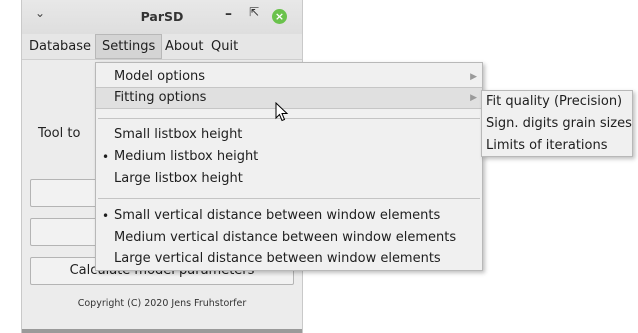 This screenshot has height=333, width=638. Describe the element at coordinates (289, 157) in the screenshot. I see `menu-item-medium-listbox: • Medium listbox height` at that location.